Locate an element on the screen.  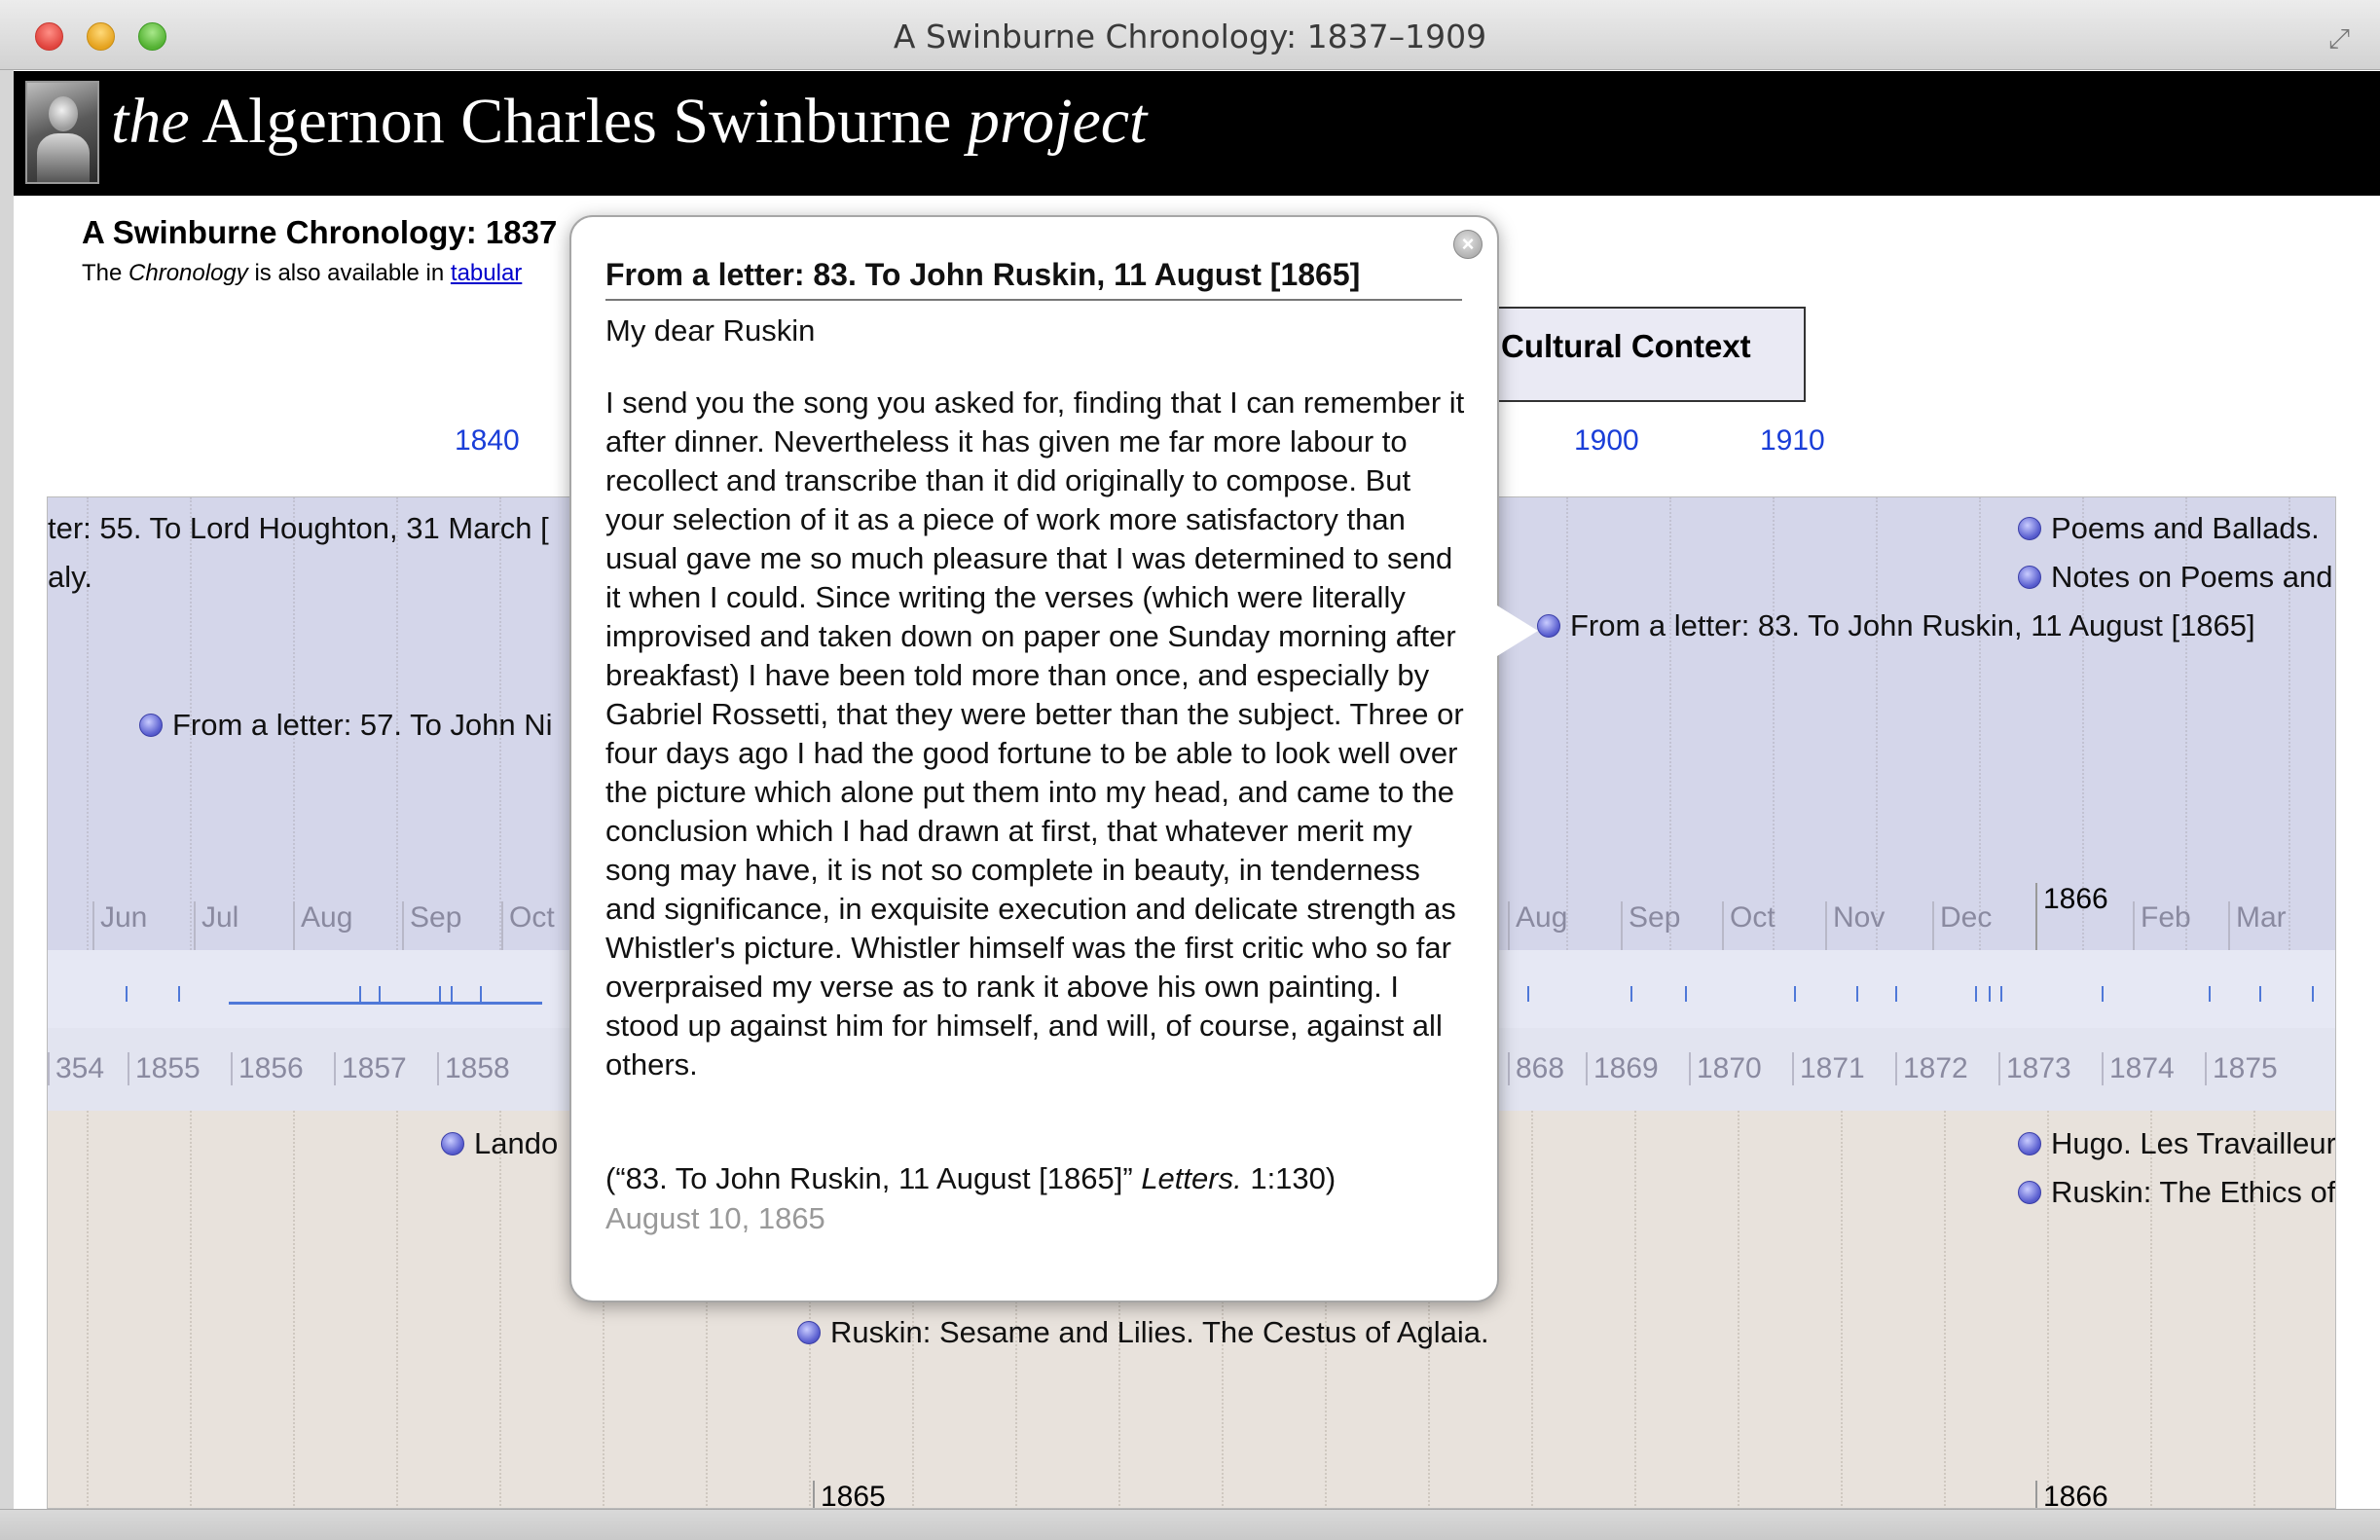
page-title: A Swinburne Chronology: 1837 is located at coordinates (320, 232).